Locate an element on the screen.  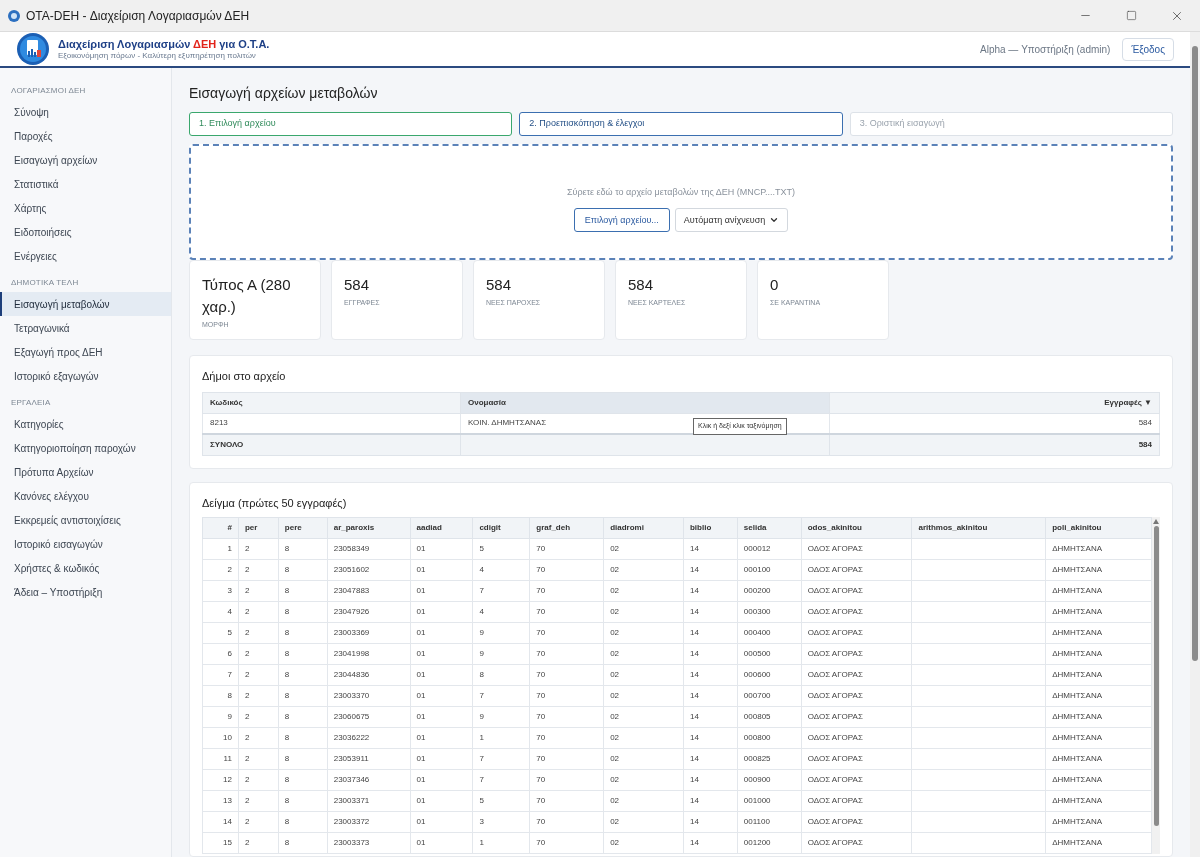
table-cell: 1 is located at coordinates (501, 843).